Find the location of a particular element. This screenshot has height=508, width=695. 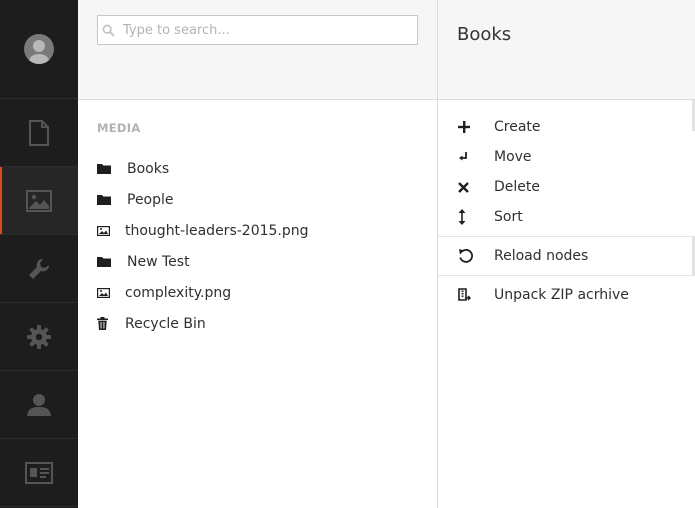

tree-item-complexity: complexity.png is located at coordinates (203, 292).